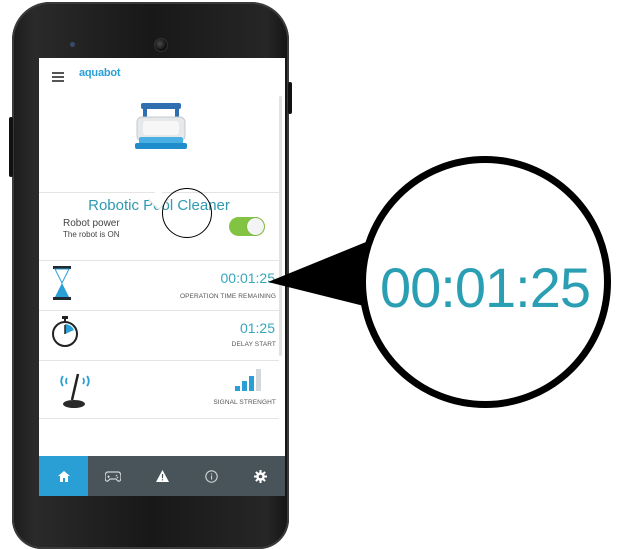  What do you see at coordinates (485, 287) in the screenshot?
I see `zoomed-operation-time: 00:01:25` at bounding box center [485, 287].